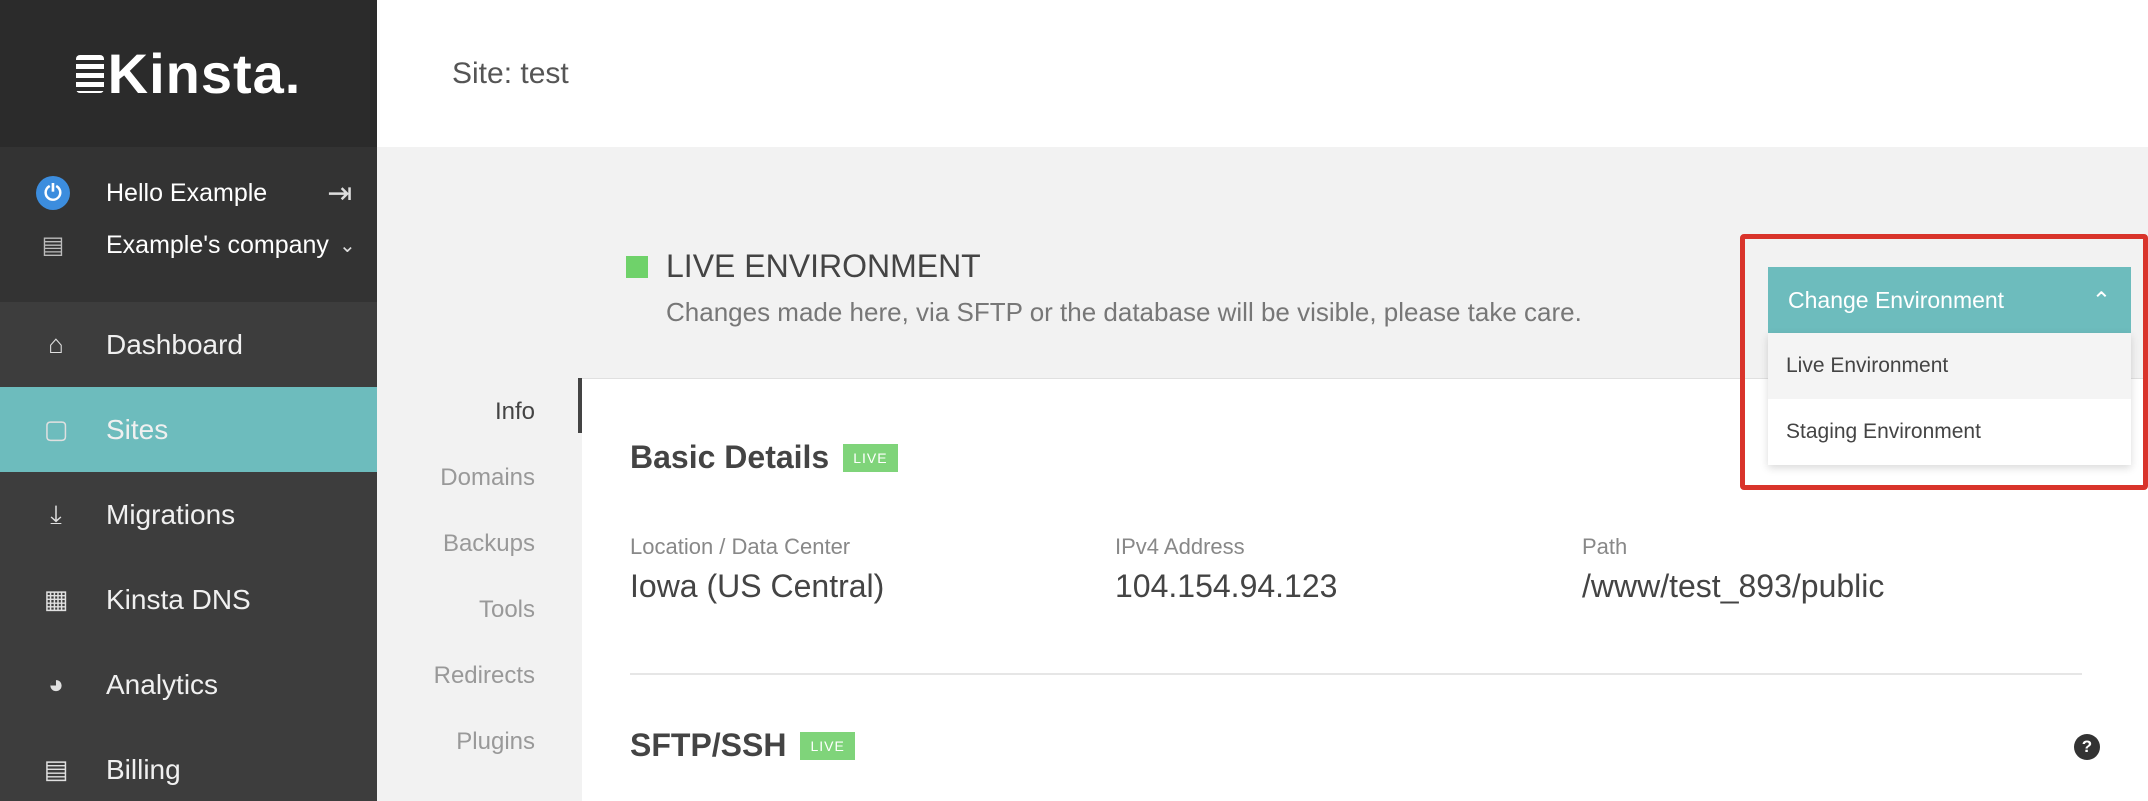 The width and height of the screenshot is (2148, 801). I want to click on sidebar-item-kinsta-dns: ▦ Kinsta DNS, so click(188, 599).